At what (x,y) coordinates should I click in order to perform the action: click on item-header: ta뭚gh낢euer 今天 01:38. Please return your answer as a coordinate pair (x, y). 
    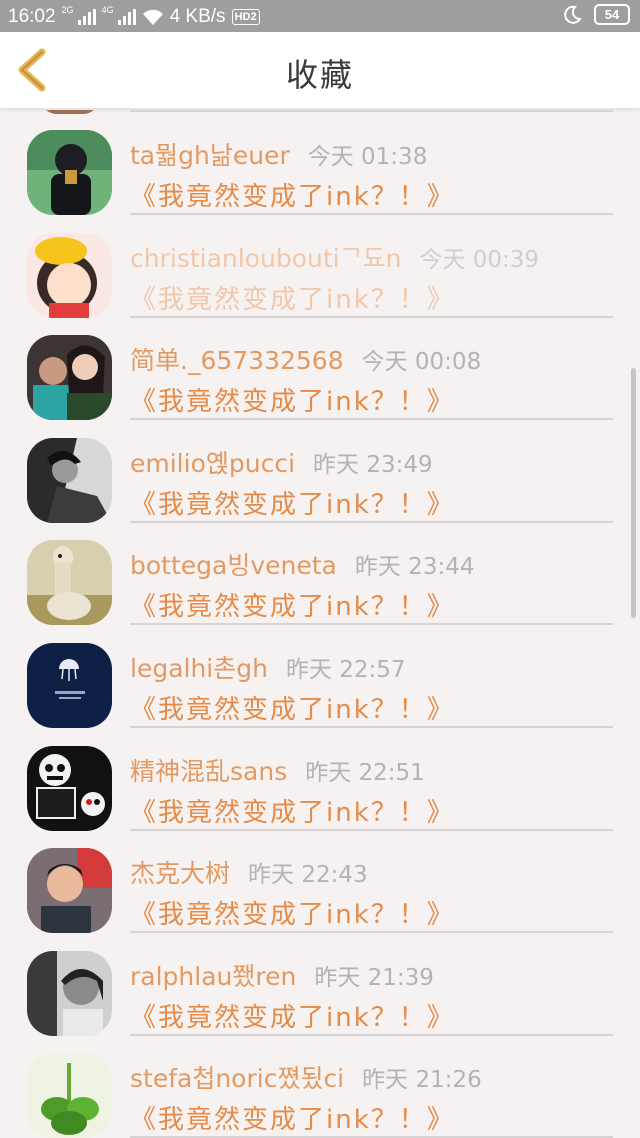
    Looking at the image, I should click on (278, 154).